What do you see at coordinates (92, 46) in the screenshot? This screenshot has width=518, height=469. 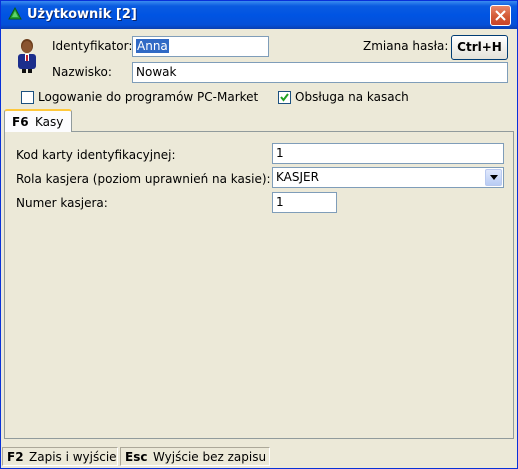 I see `identifier-label: Identyfikator:` at bounding box center [92, 46].